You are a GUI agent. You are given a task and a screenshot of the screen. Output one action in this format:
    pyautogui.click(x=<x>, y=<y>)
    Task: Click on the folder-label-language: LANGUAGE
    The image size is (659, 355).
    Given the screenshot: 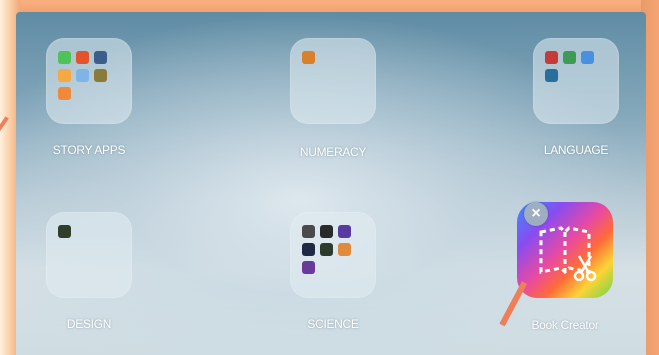 What is the action you would take?
    pyautogui.click(x=576, y=150)
    